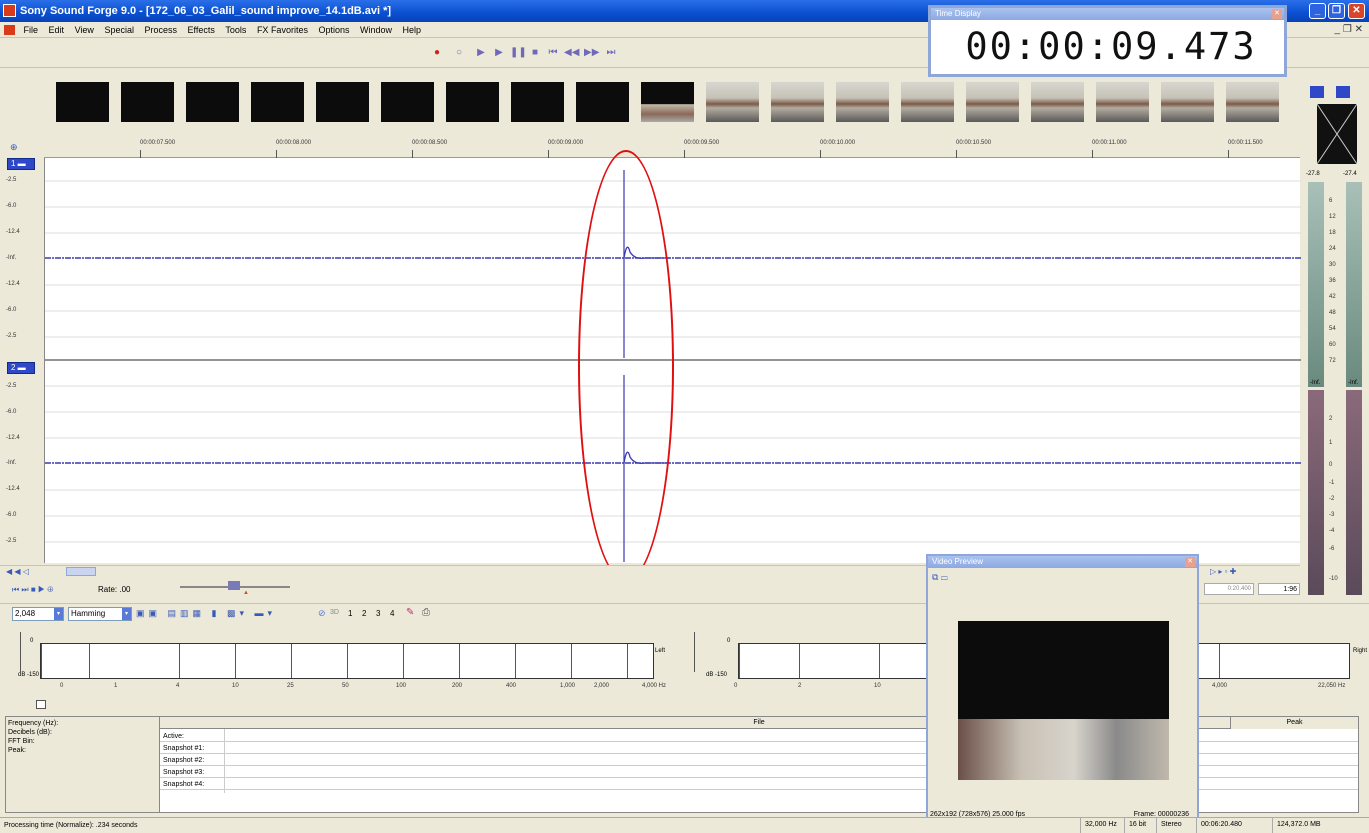 This screenshot has width=1369, height=833. What do you see at coordinates (1234, 825) in the screenshot?
I see `status-length: 00:06:20.480` at bounding box center [1234, 825].